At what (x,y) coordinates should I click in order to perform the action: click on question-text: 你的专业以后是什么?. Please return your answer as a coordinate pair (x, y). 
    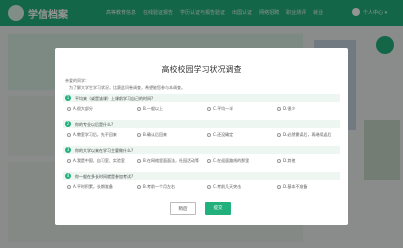
    Looking at the image, I should click on (94, 124).